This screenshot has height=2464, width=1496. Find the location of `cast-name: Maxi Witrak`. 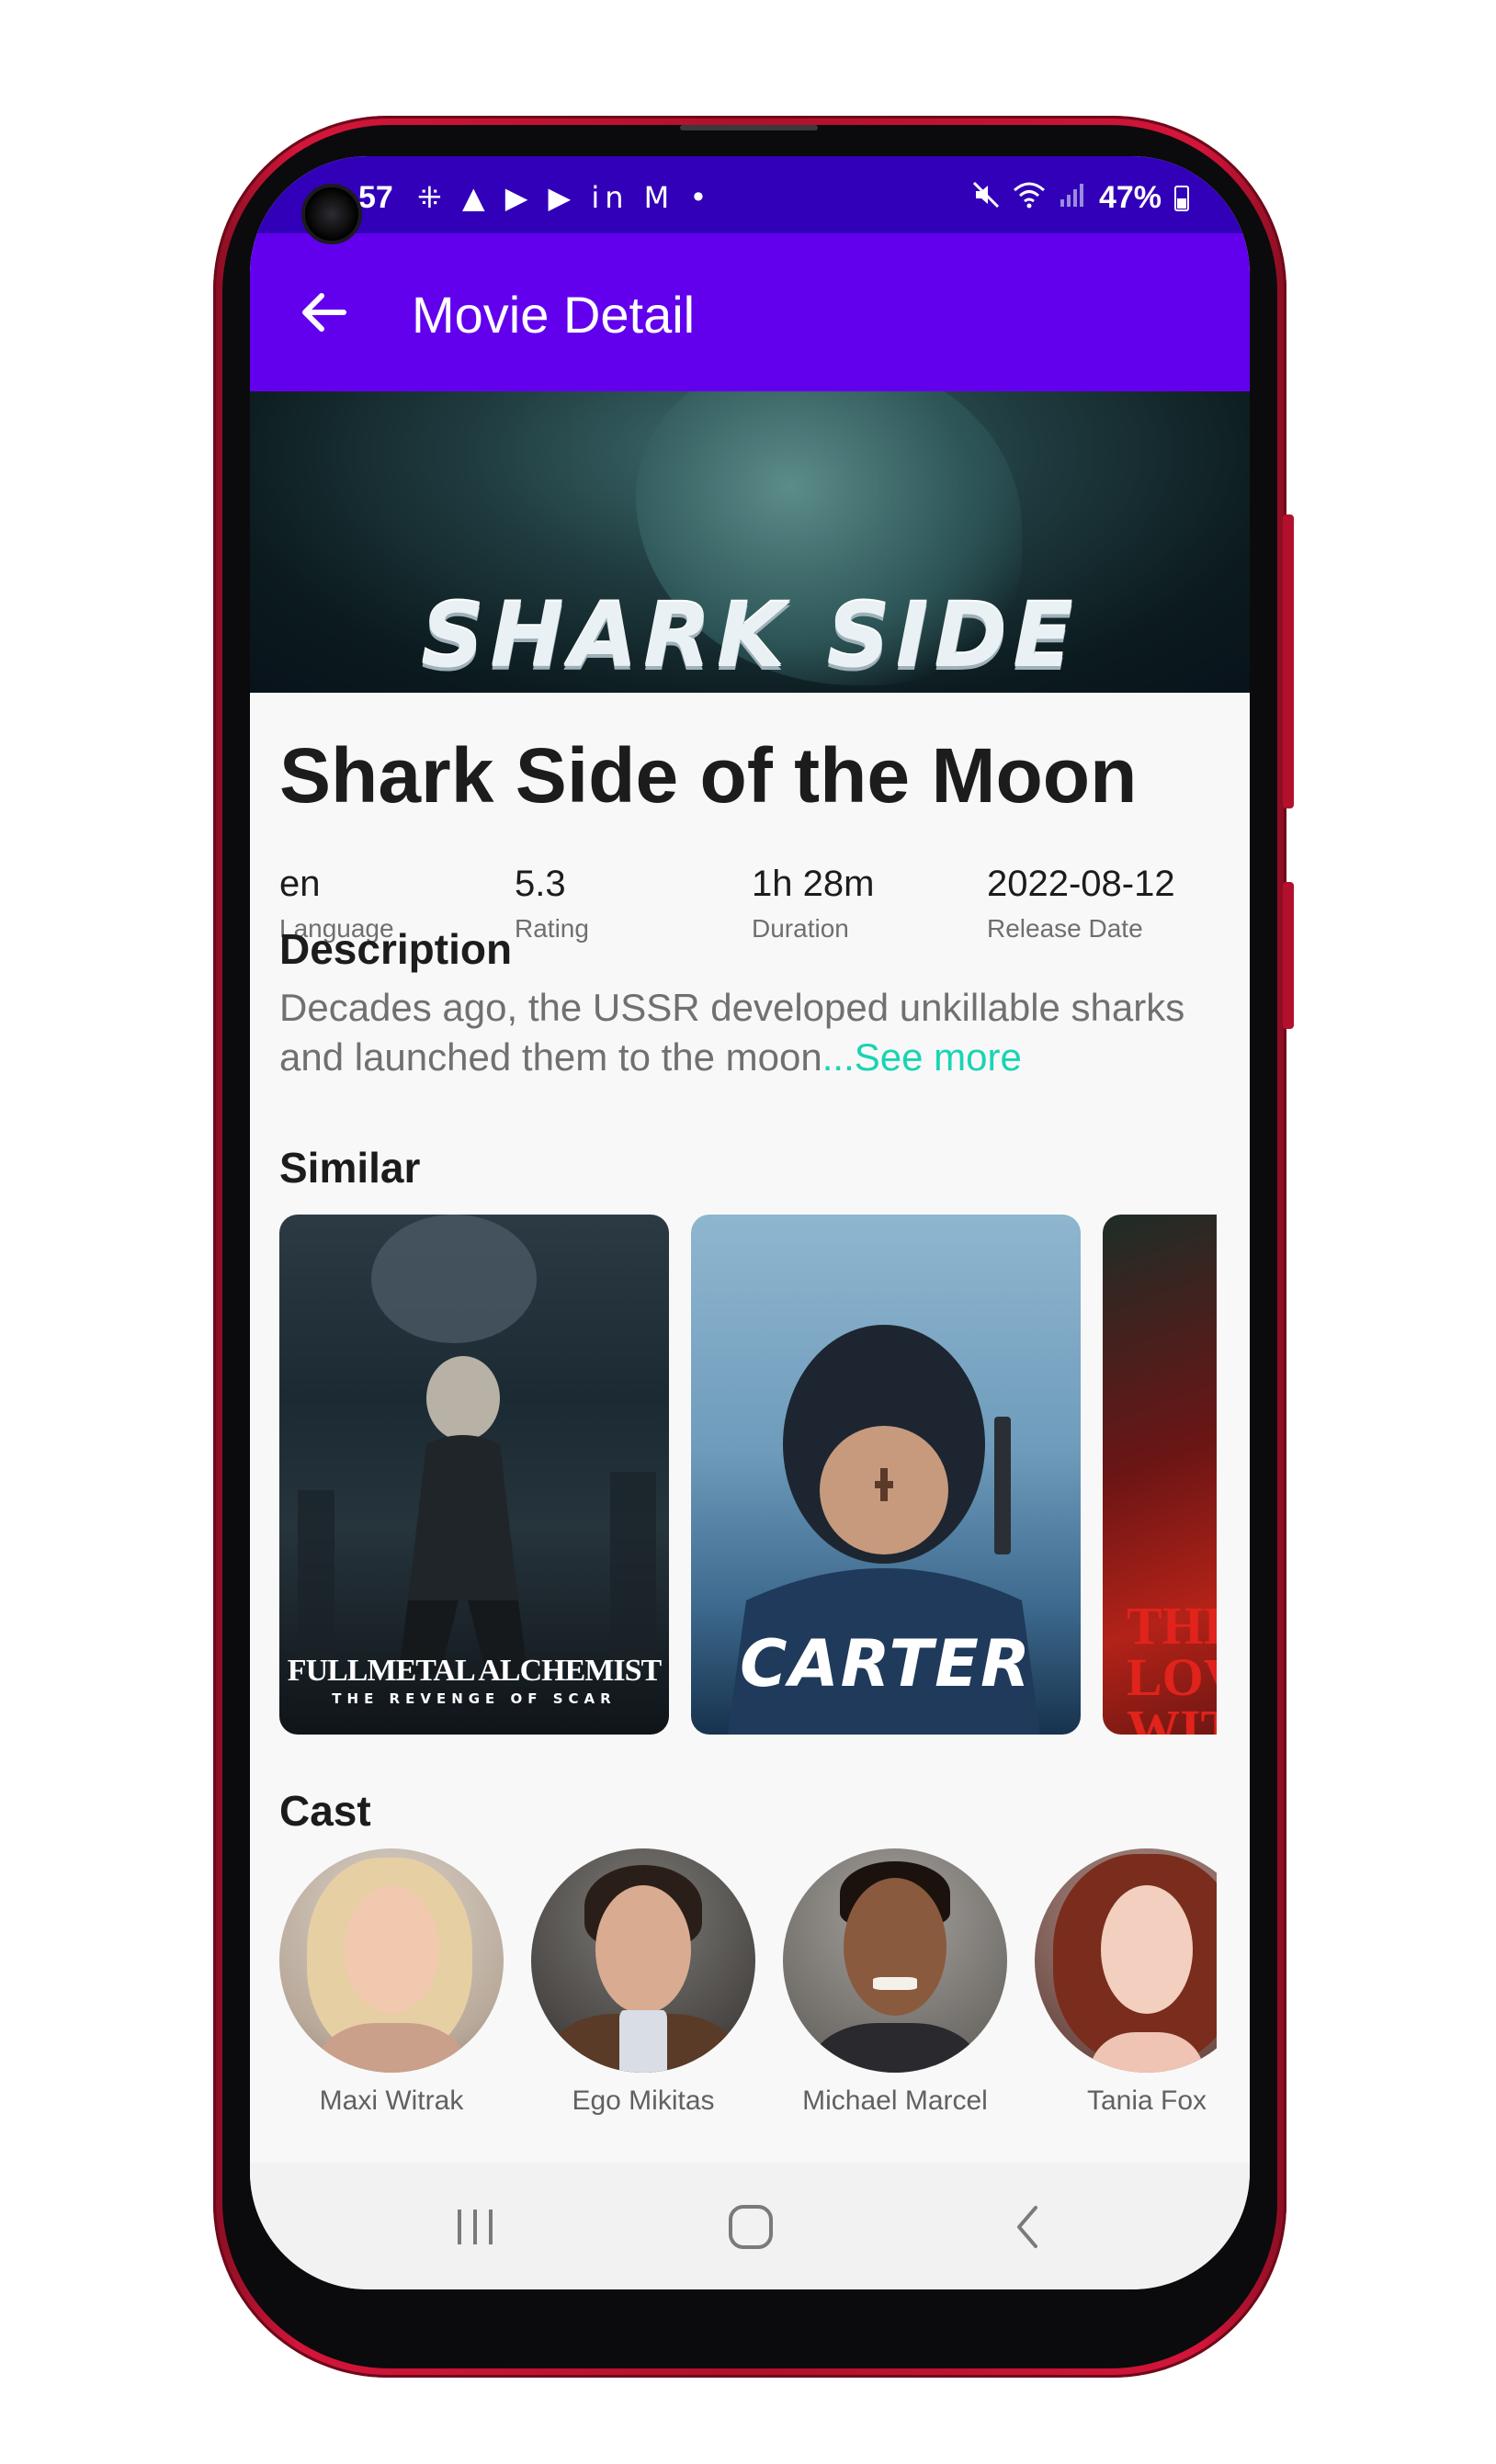

cast-name: Maxi Witrak is located at coordinates (391, 2100).